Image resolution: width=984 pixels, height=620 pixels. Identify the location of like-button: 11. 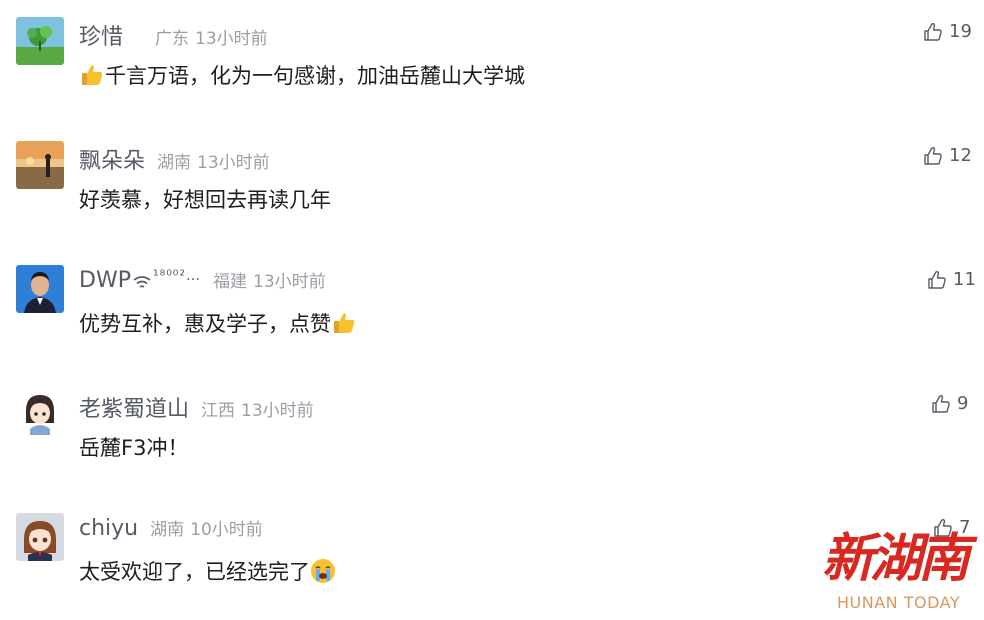
(951, 279).